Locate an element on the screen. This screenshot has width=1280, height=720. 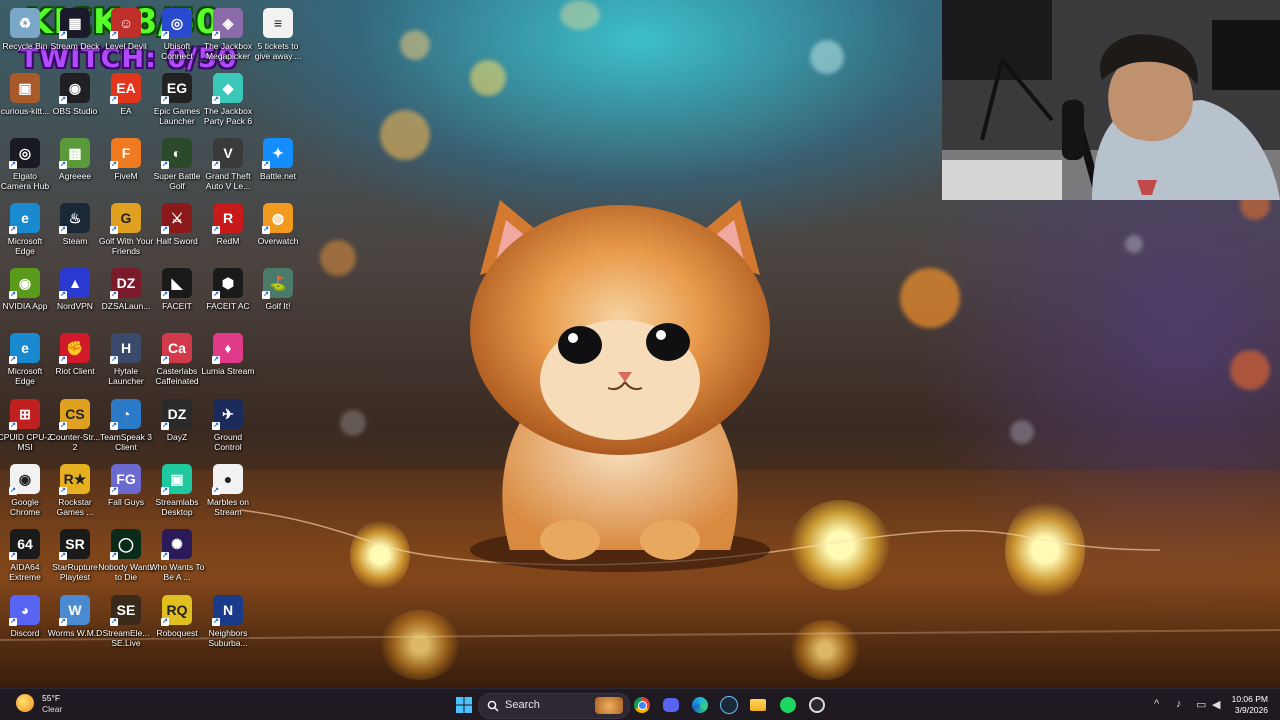
taskbar-steam is located at coordinates (729, 705).